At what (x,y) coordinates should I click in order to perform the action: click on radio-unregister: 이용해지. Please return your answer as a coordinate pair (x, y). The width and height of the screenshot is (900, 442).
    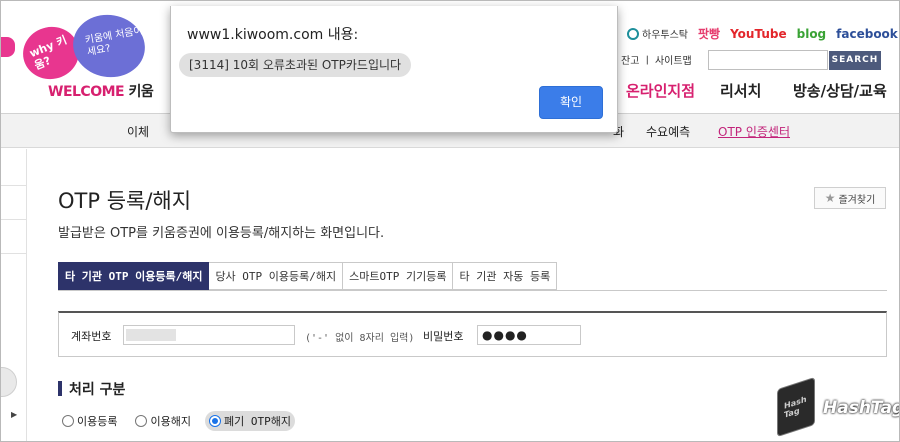
    Looking at the image, I should click on (162, 421).